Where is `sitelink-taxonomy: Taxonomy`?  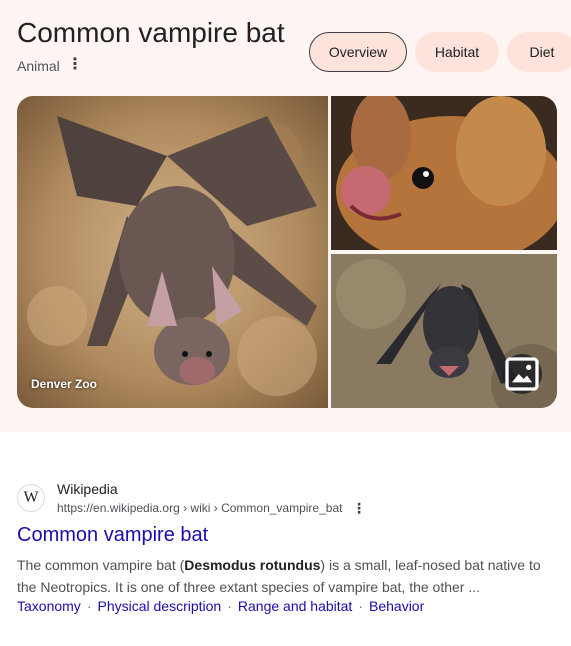
sitelink-taxonomy: Taxonomy is located at coordinates (49, 606).